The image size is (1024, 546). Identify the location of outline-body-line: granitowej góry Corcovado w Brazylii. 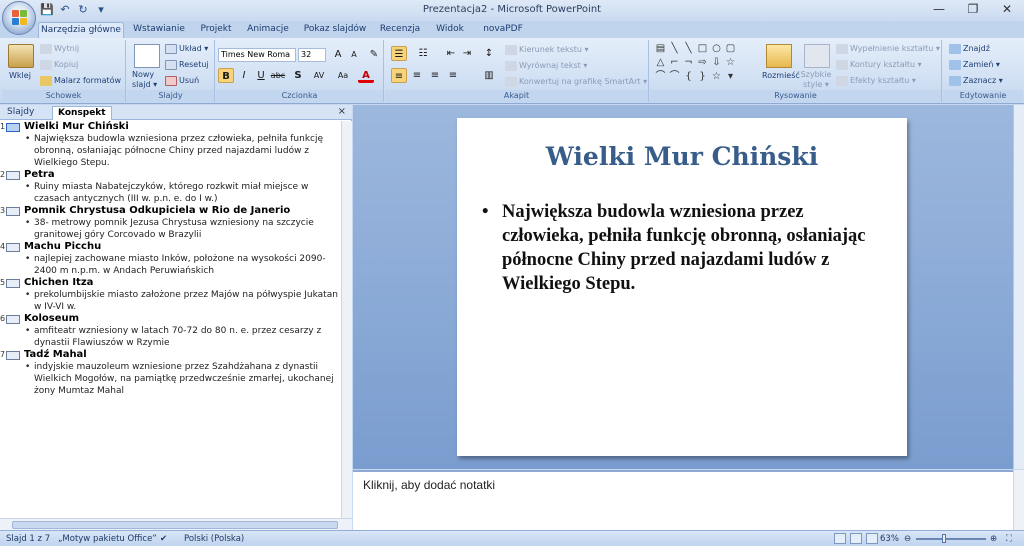
(182, 235).